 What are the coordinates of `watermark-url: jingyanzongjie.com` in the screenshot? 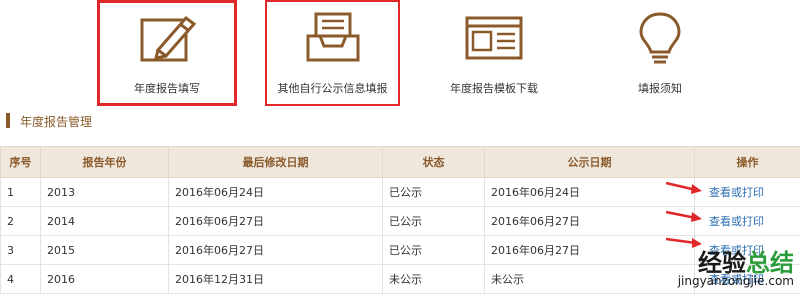 It's located at (735, 281).